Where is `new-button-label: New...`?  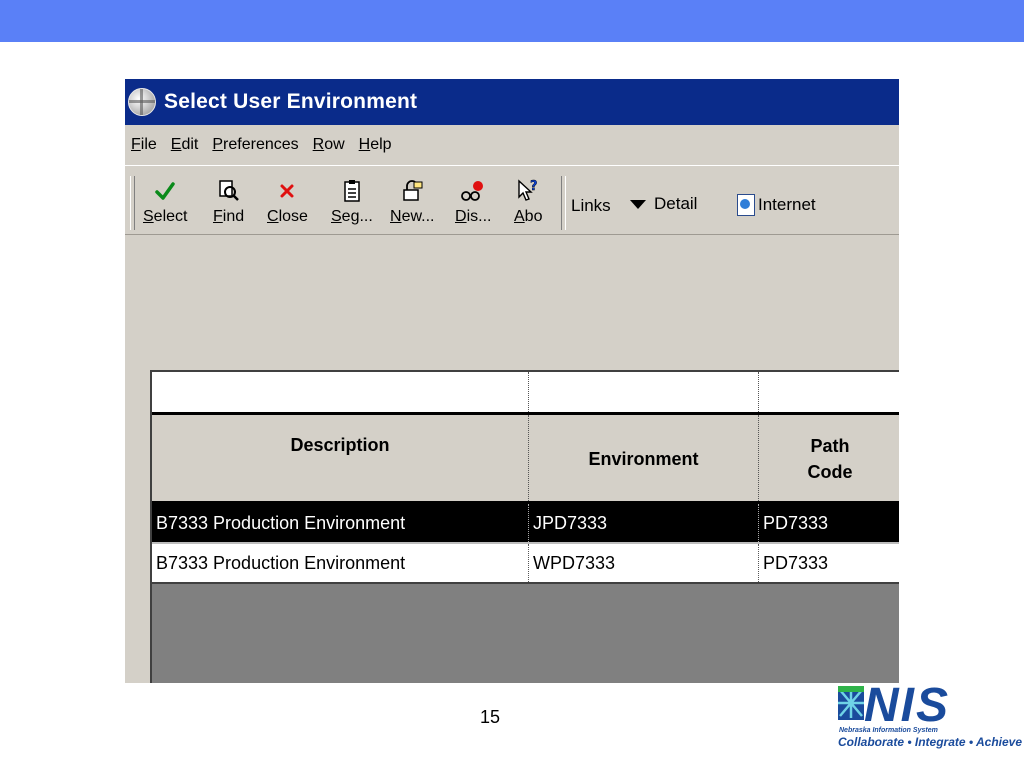 new-button-label: New... is located at coordinates (412, 216).